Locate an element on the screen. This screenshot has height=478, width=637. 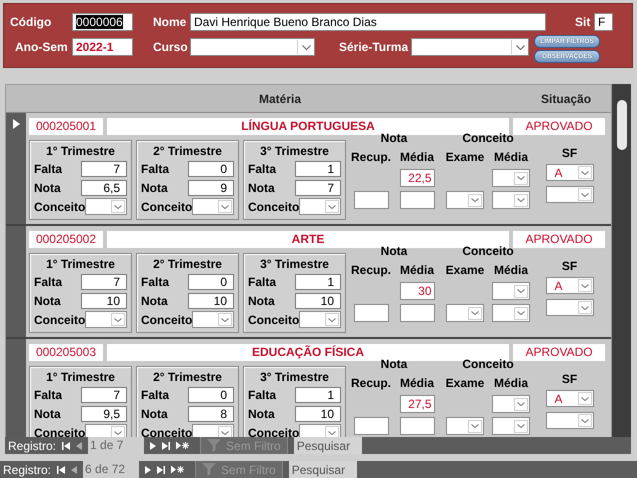
group-title: SF is located at coordinates (570, 153).